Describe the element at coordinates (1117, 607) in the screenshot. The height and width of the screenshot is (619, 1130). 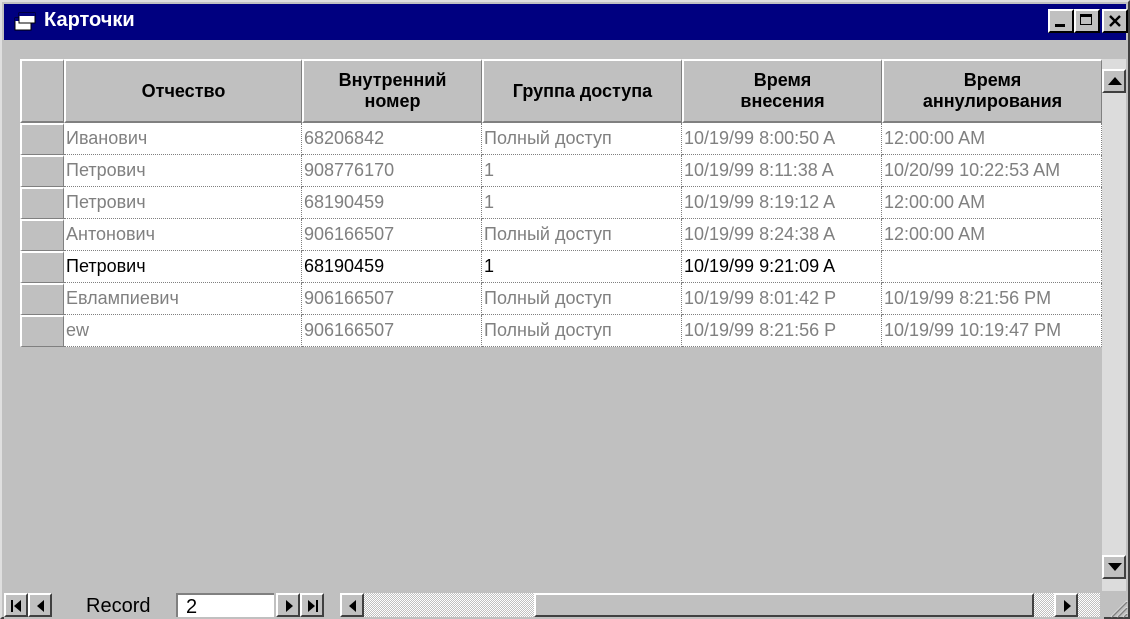
I see `resize-grip-icon` at that location.